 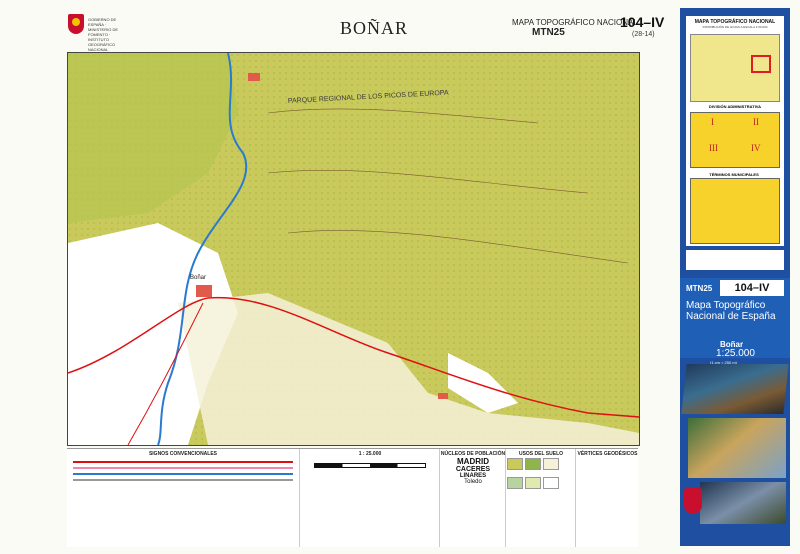 What do you see at coordinates (183, 462) in the screenshot?
I see `legend-road-line` at bounding box center [183, 462].